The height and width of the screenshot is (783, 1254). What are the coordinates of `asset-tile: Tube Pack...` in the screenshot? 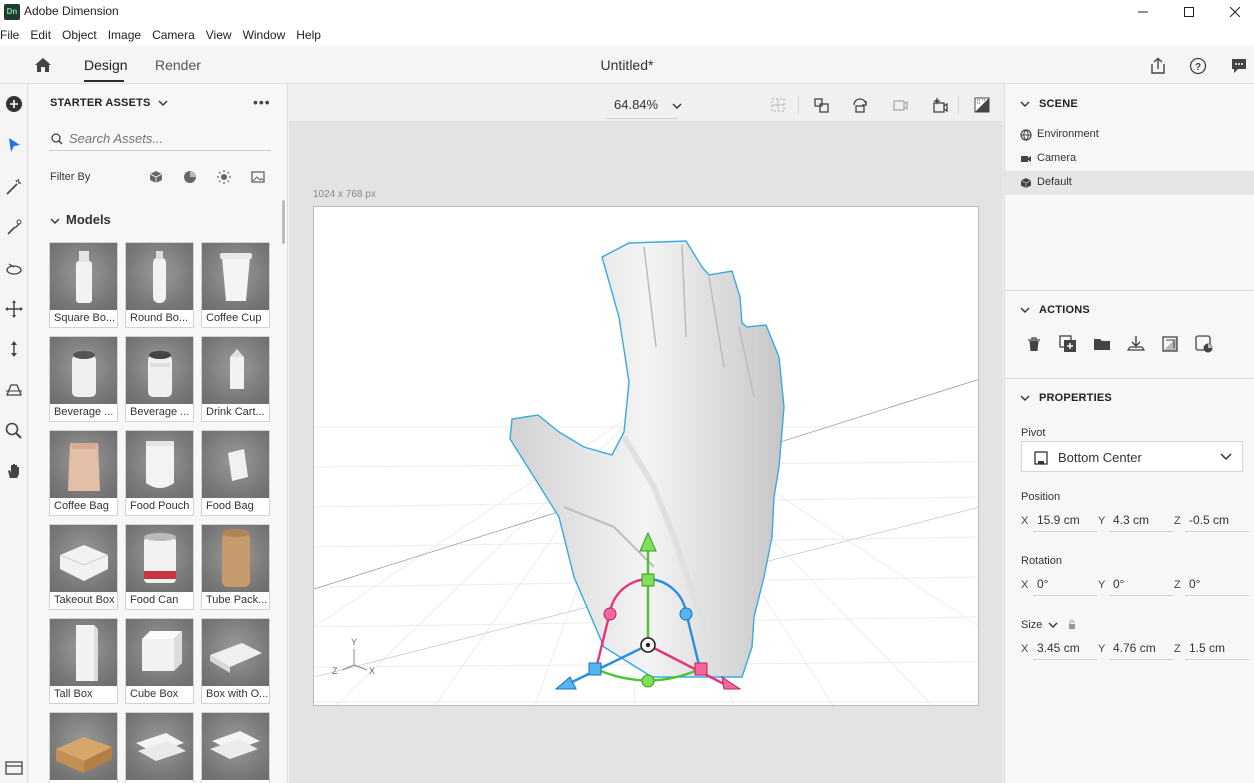 It's located at (235, 567).